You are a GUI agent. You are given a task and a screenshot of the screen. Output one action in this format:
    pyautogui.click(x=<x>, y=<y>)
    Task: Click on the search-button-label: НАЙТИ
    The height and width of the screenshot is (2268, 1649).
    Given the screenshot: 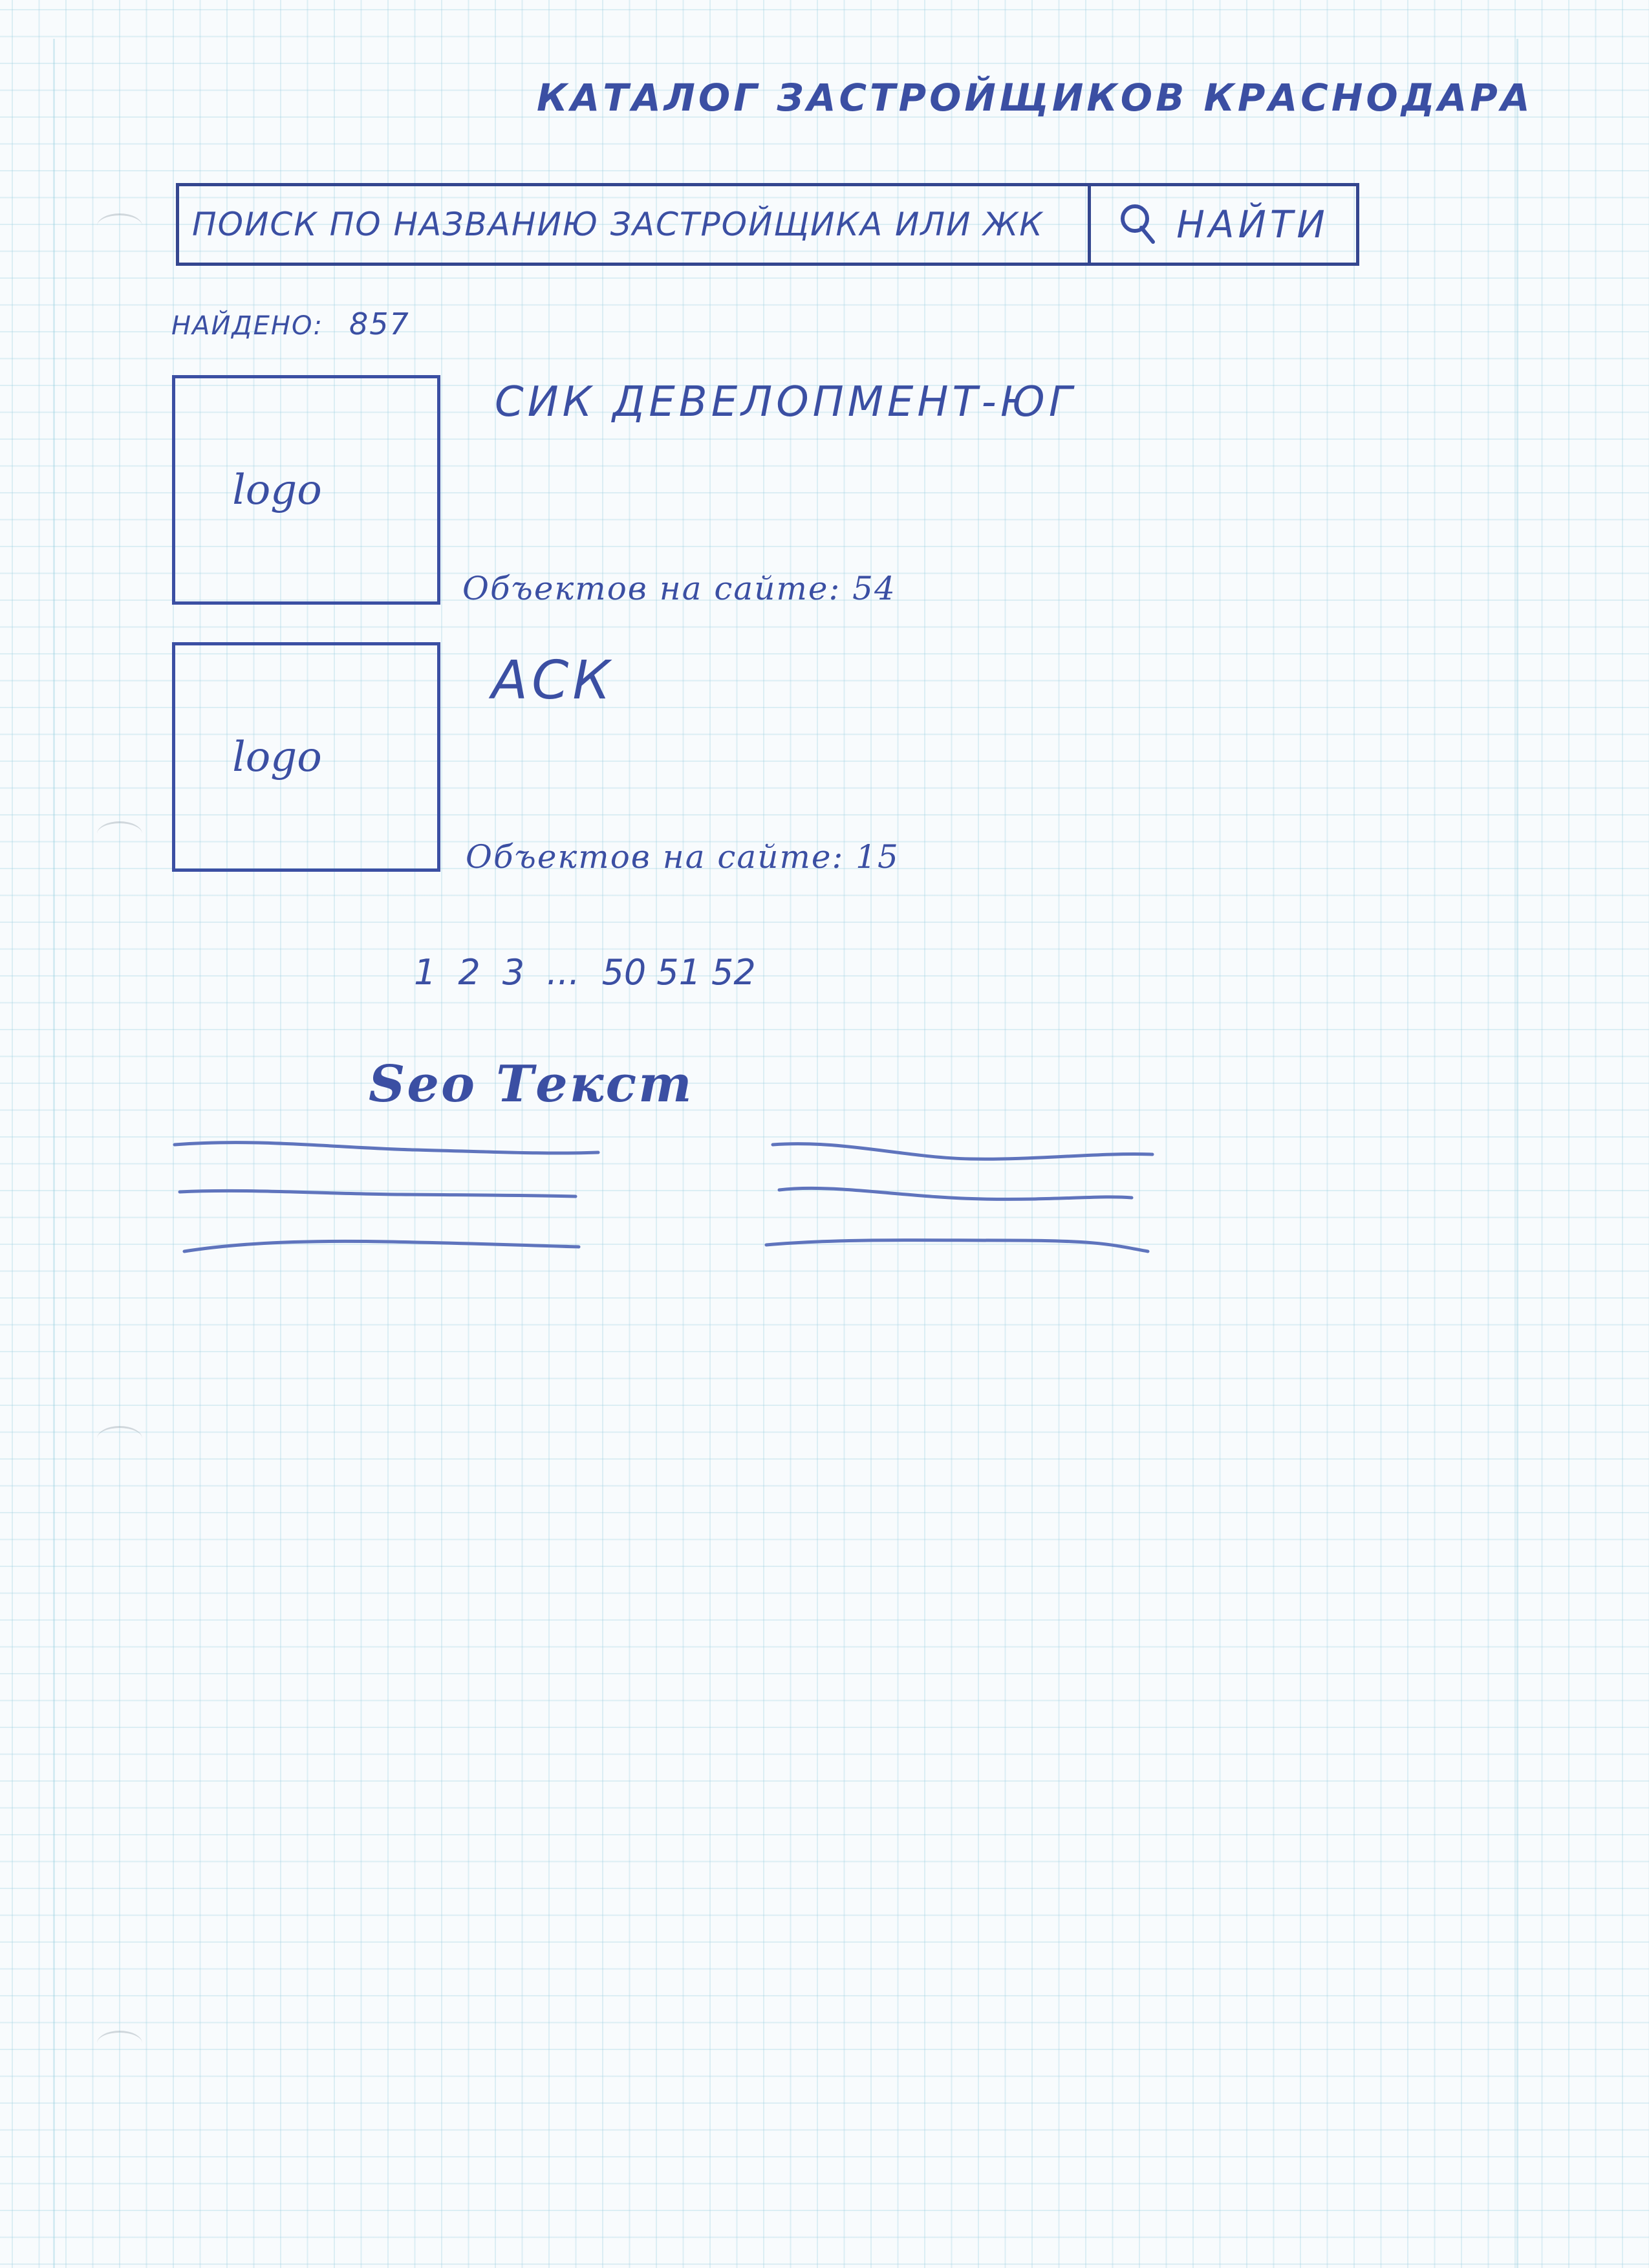 What is the action you would take?
    pyautogui.click(x=1252, y=224)
    